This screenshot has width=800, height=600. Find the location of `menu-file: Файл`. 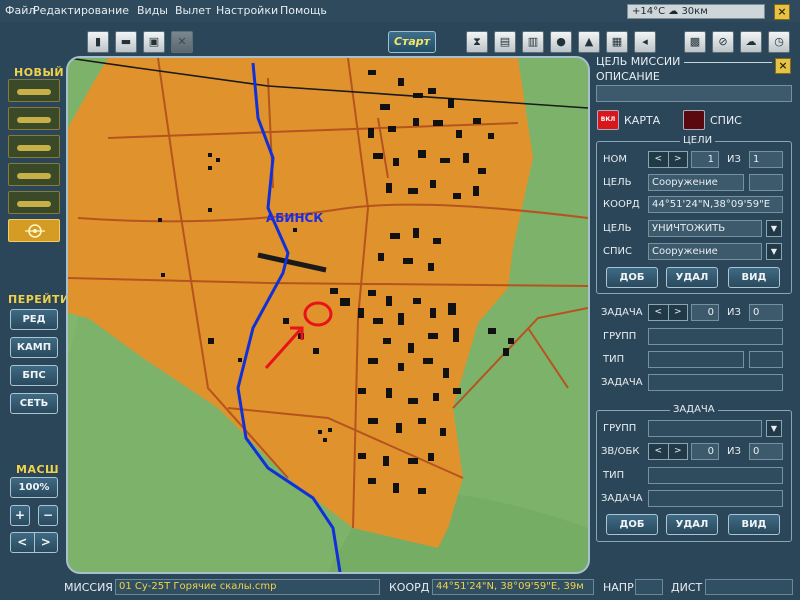

menu-file: Файл is located at coordinates (20, 10).